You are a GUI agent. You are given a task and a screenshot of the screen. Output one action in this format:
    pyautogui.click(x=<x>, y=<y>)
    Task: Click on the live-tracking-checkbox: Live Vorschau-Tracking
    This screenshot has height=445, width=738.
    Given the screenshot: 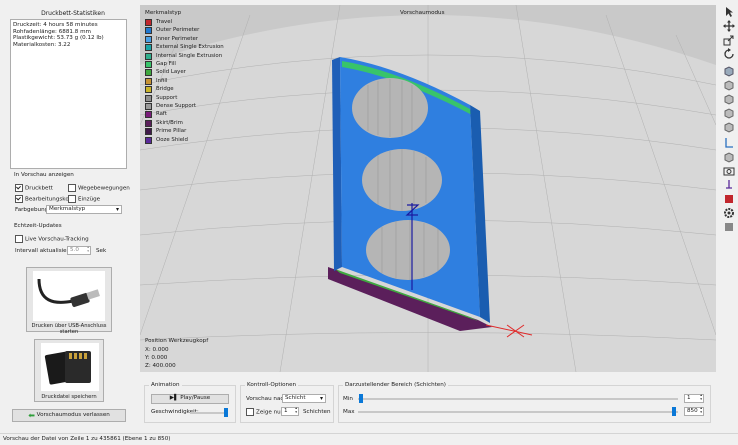 What is the action you would take?
    pyautogui.click(x=52, y=239)
    